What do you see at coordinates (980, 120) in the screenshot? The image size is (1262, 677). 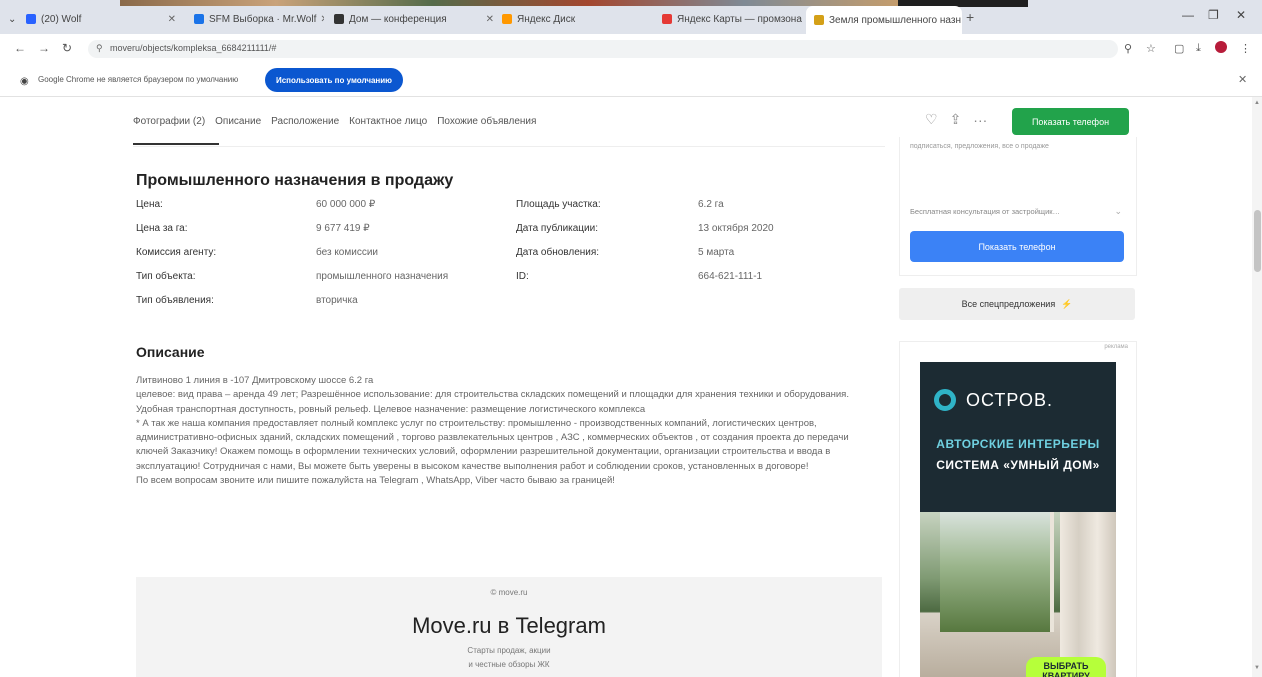 I see `more-dots-icon: ···` at bounding box center [980, 120].